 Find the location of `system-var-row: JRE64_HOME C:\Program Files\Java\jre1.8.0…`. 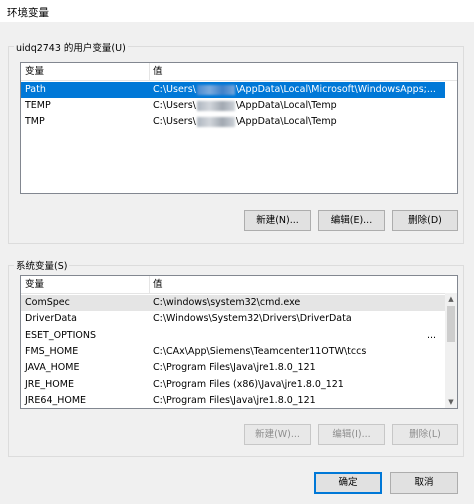

system-var-row: JRE64_HOME C:\Program Files\Java\jre1.8.0… is located at coordinates (233, 400).